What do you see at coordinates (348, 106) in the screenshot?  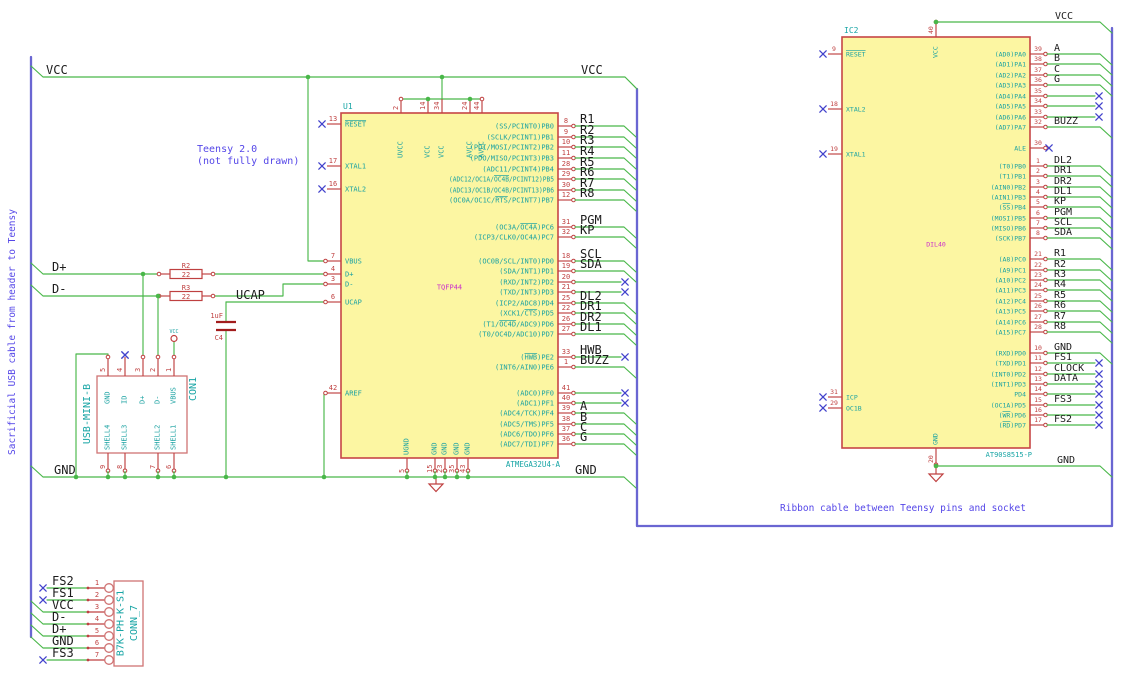 I see `u1-ref: U1` at bounding box center [348, 106].